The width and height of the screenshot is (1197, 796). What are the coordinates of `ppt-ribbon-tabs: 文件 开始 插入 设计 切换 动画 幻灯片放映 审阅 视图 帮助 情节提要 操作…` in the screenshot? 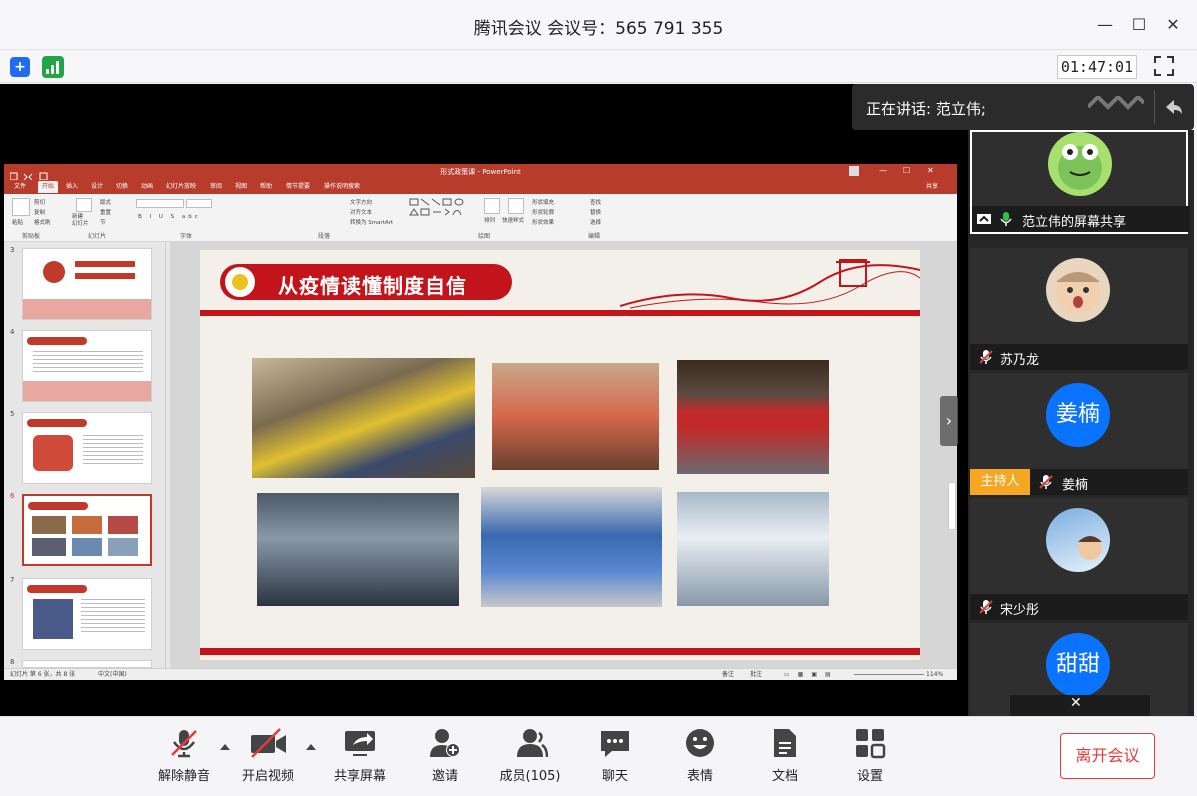 It's located at (480, 187).